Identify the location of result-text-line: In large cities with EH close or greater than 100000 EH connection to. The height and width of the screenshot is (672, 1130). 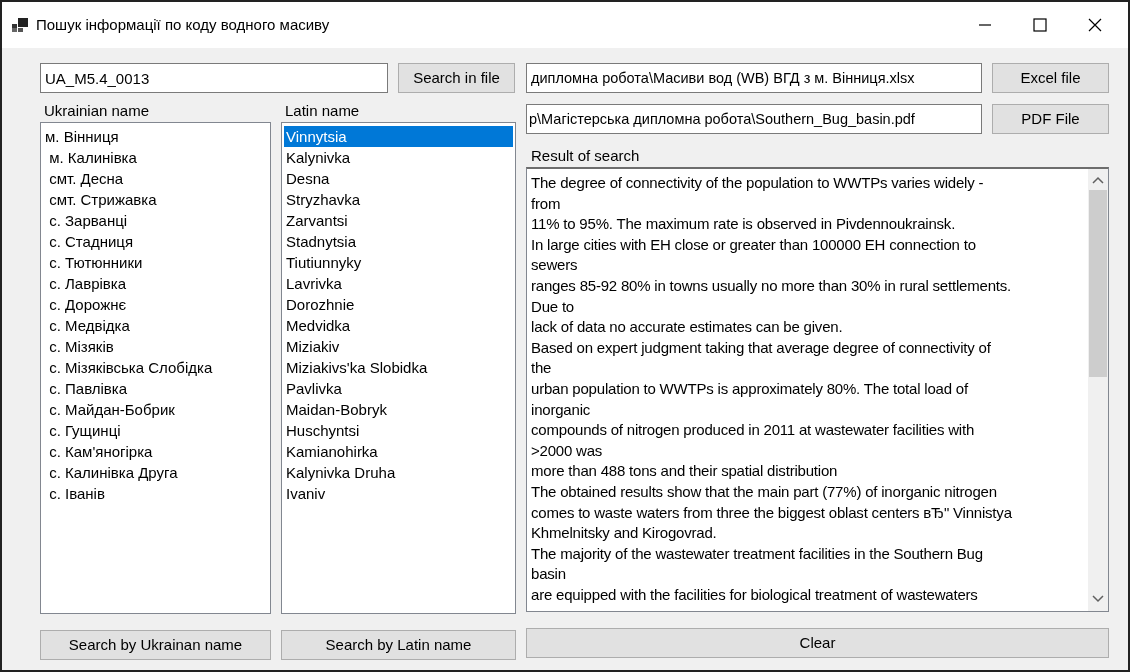
(753, 244).